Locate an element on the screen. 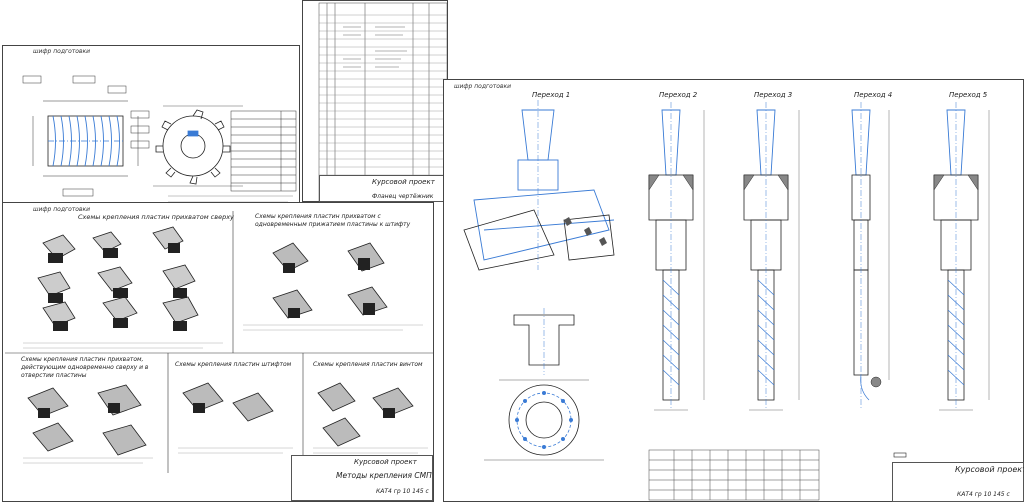 This screenshot has width=1024, height=503. sheet-specification: Курсовой проект Фланец чертёжник is located at coordinates (375, 101).